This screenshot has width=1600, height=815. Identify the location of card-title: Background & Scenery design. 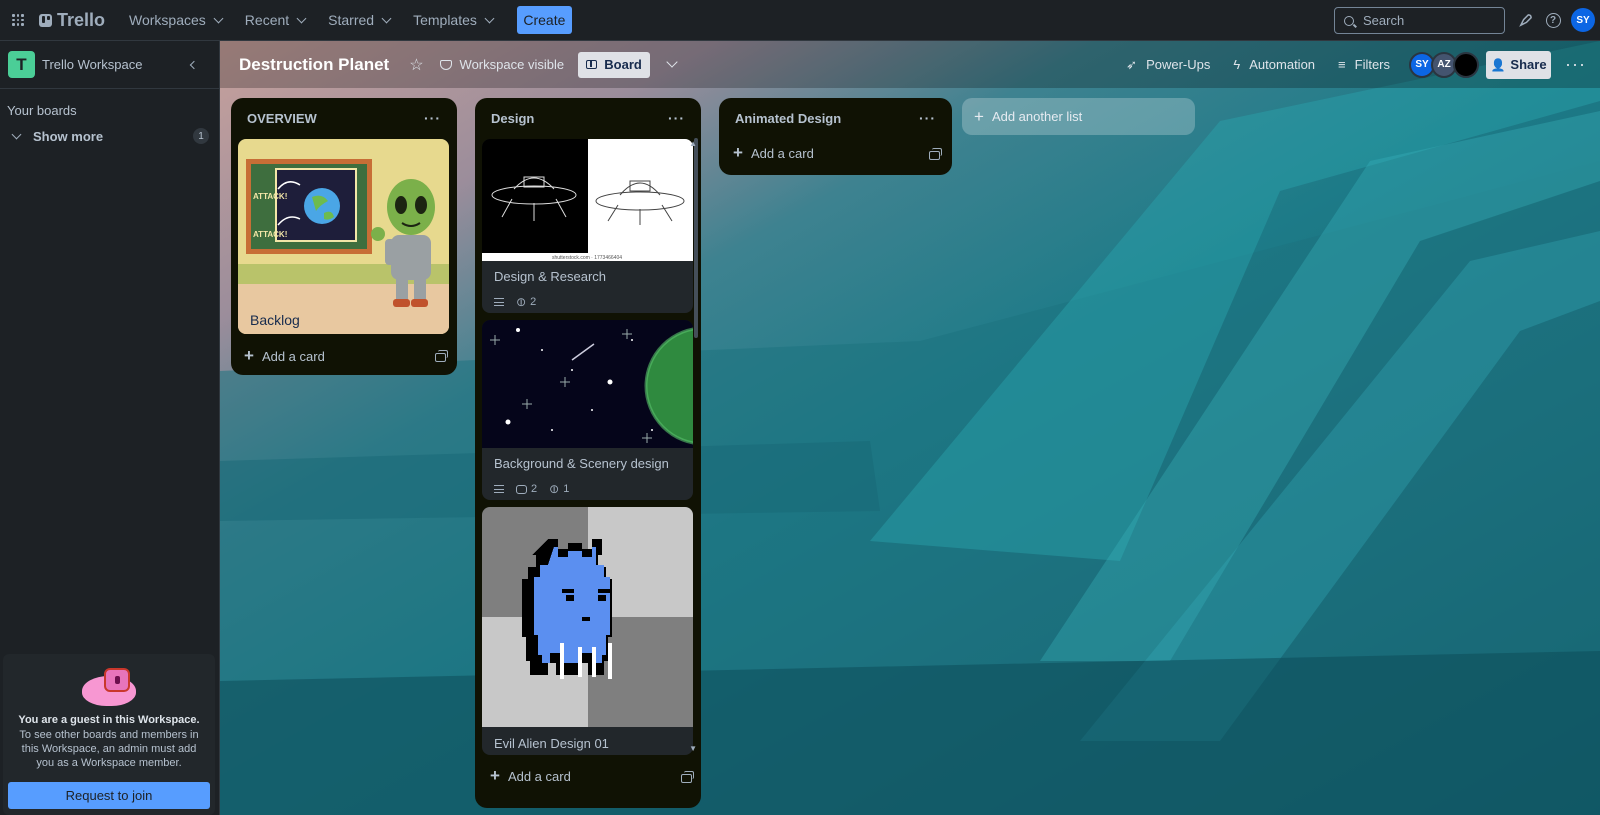
(581, 463).